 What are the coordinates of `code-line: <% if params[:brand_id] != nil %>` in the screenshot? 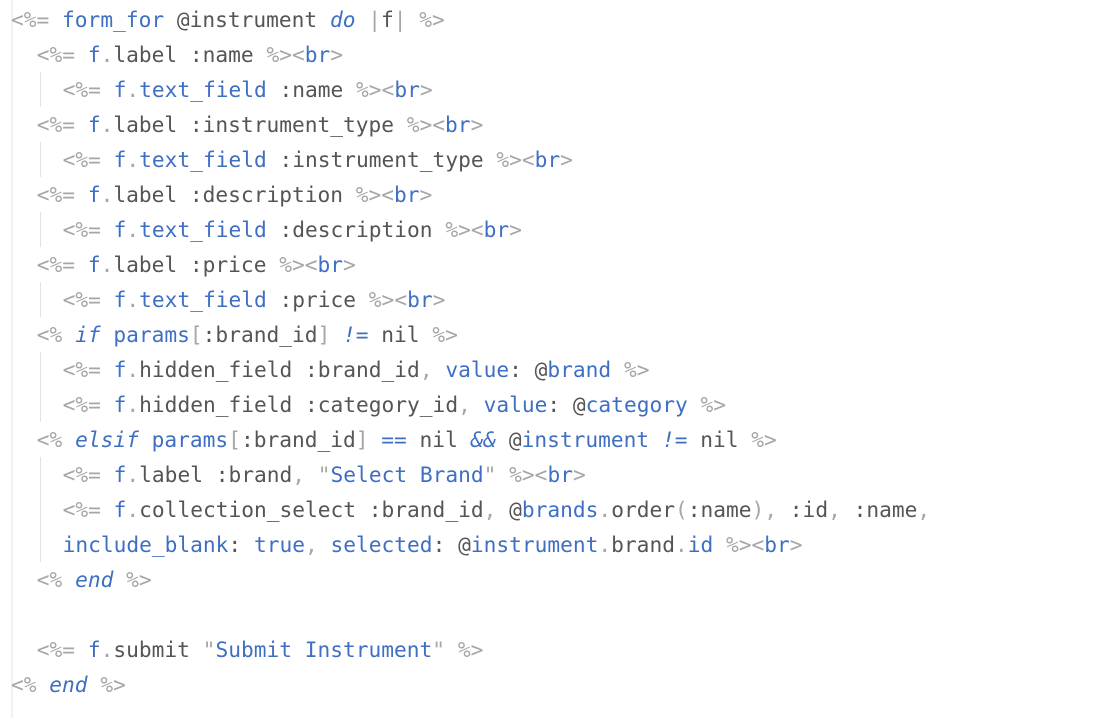 It's located at (247, 334).